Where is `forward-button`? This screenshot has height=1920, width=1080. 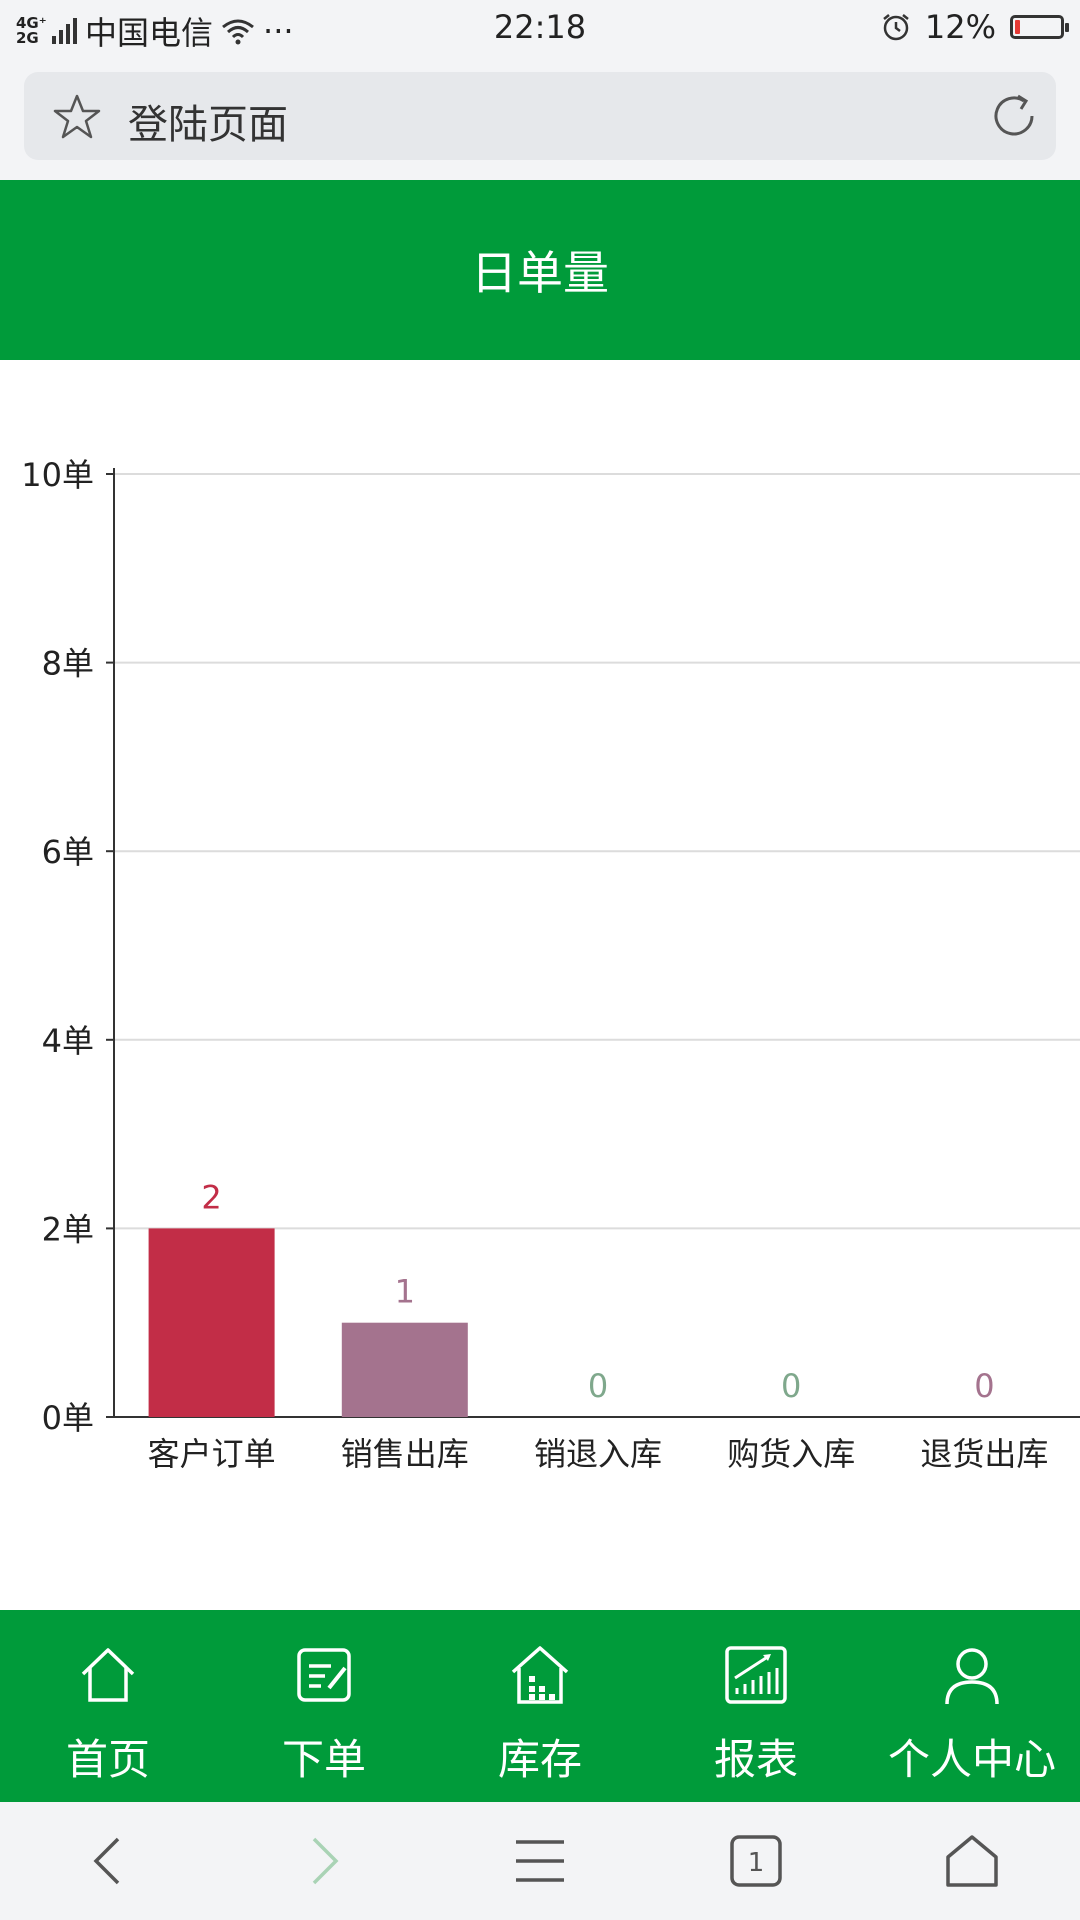
forward-button is located at coordinates (324, 1861).